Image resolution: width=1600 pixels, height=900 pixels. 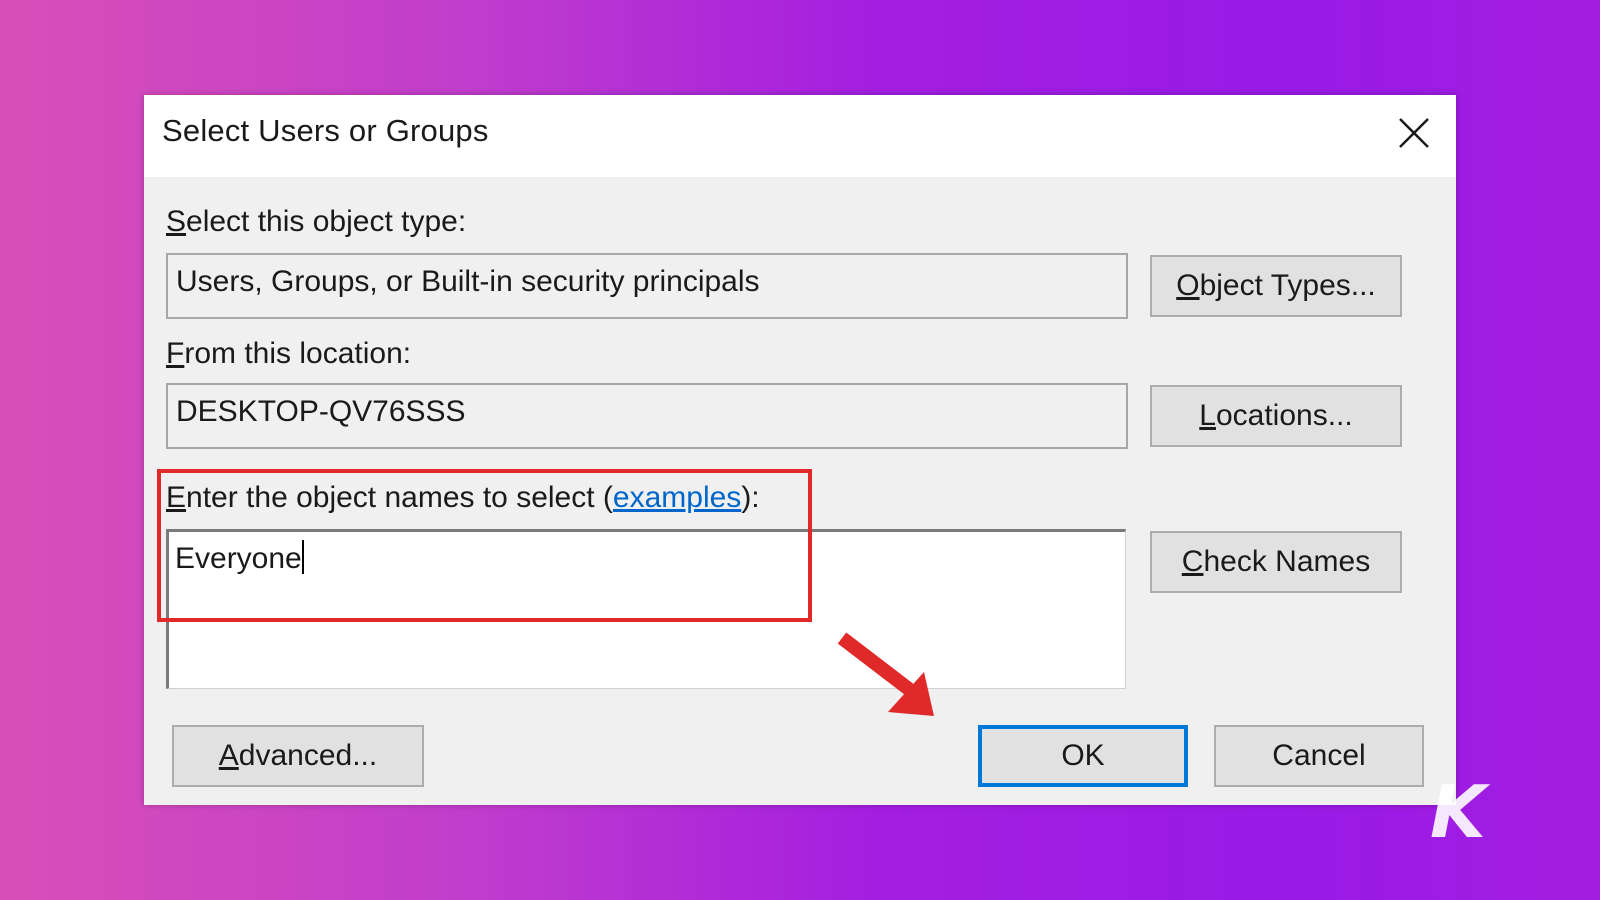 I want to click on close-button, so click(x=1414, y=133).